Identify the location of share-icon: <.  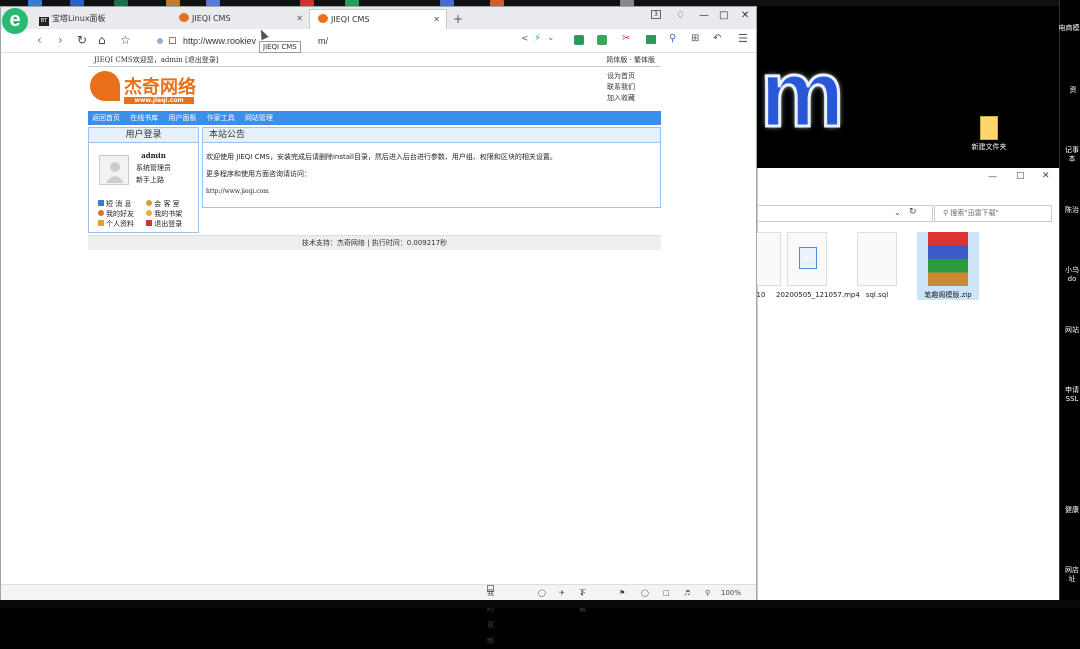
(525, 39).